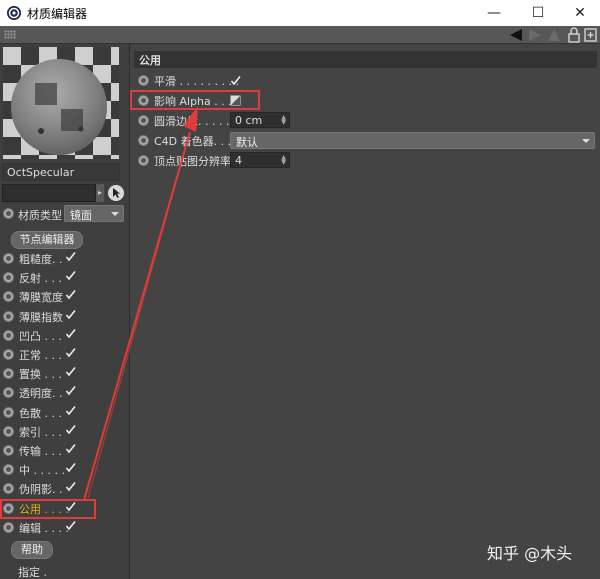 The height and width of the screenshot is (579, 600). I want to click on annotation-arrow, so click(140, 303).